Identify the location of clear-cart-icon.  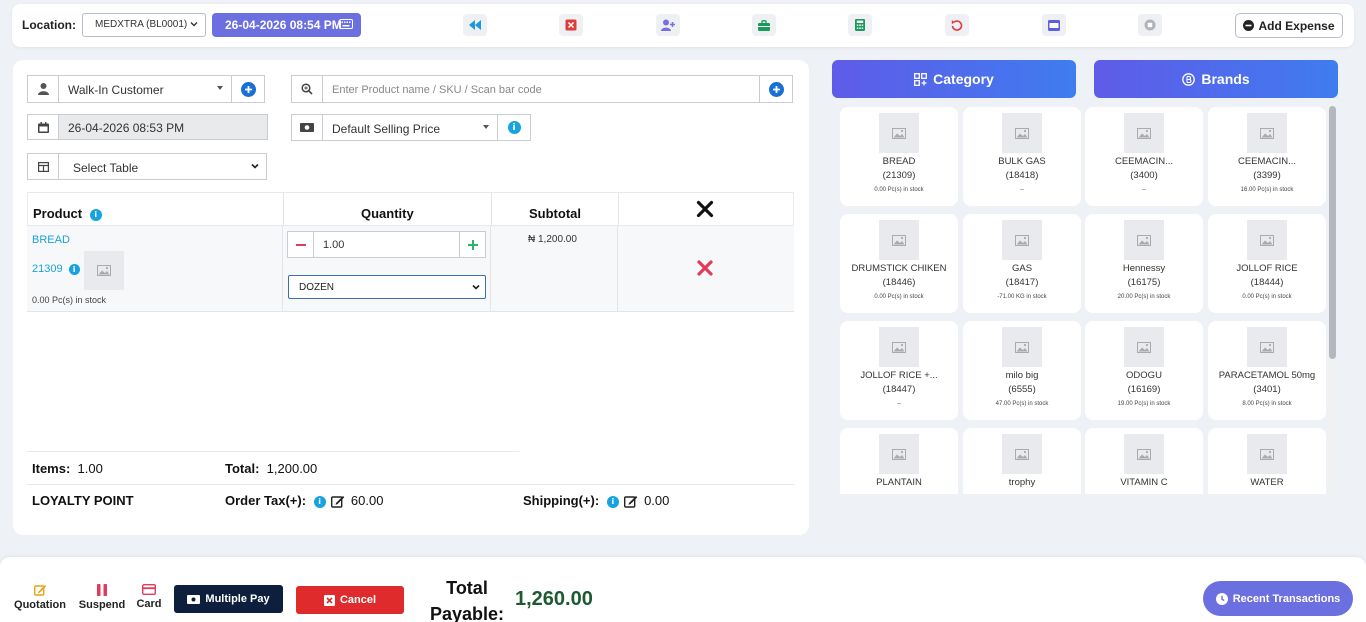
(705, 209).